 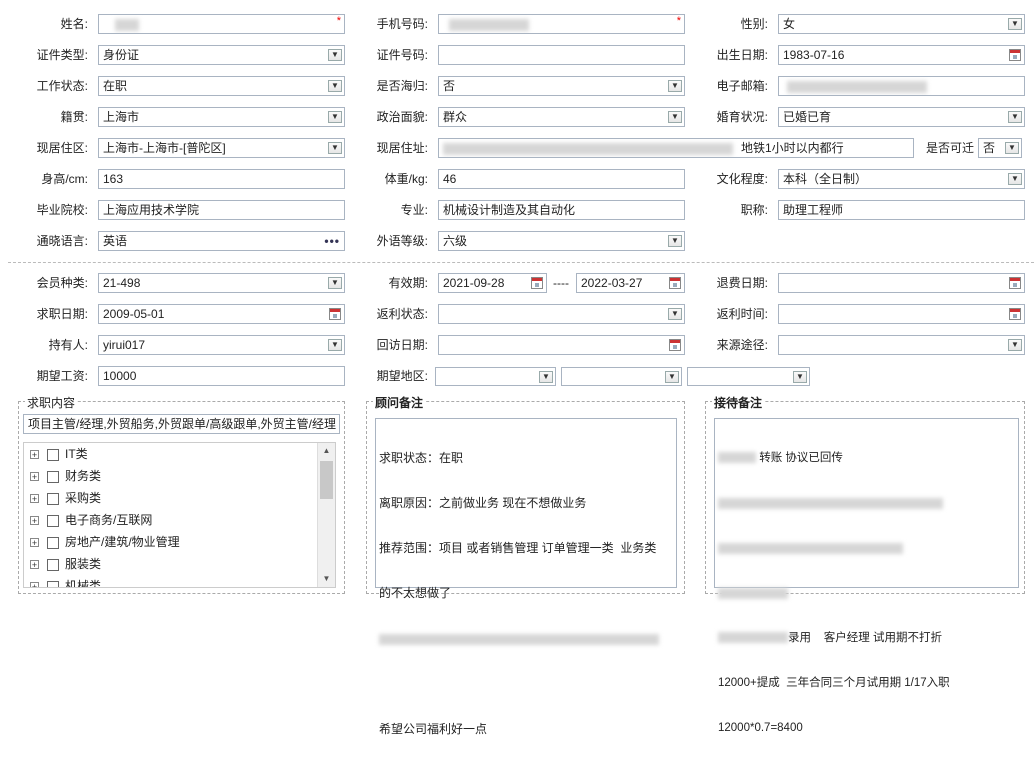 What do you see at coordinates (901, 117) in the screenshot?
I see `marital-select: 已婚已育 ▼` at bounding box center [901, 117].